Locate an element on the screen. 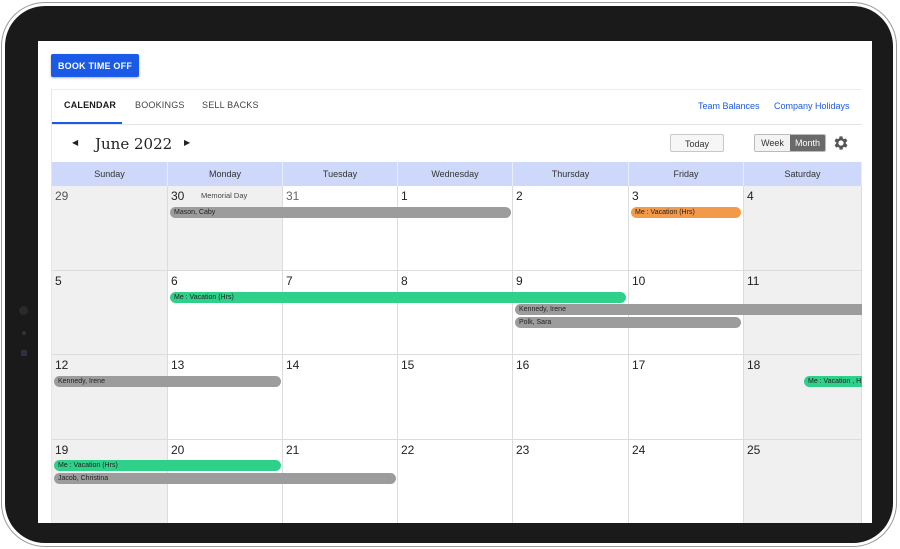  today-button: Today is located at coordinates (697, 143).